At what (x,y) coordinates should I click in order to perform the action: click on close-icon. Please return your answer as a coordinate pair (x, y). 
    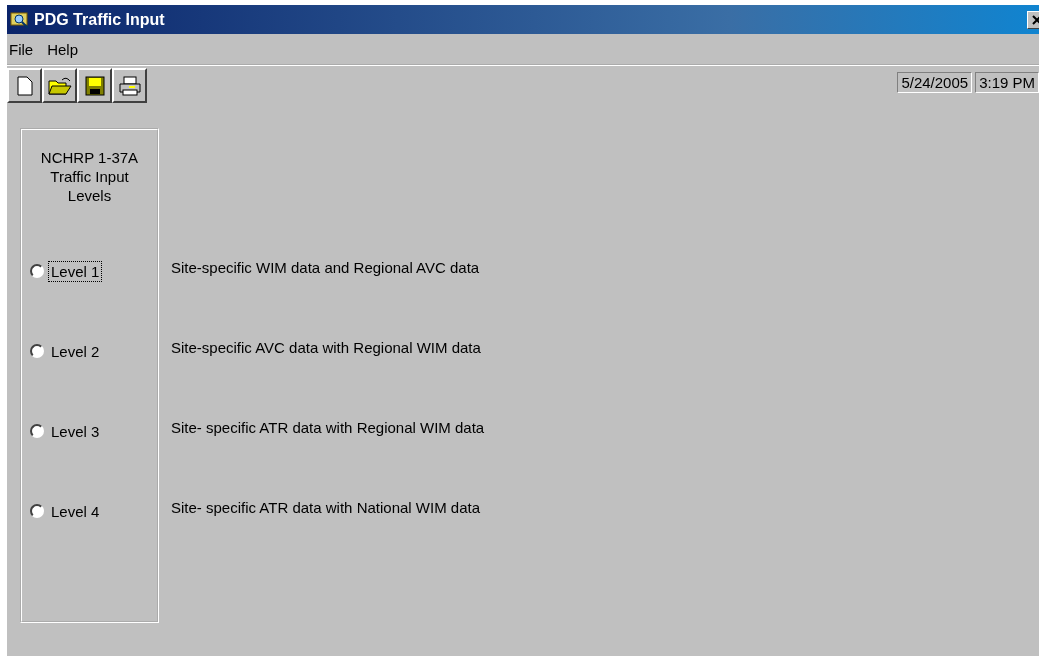
    Looking at the image, I should click on (1035, 19).